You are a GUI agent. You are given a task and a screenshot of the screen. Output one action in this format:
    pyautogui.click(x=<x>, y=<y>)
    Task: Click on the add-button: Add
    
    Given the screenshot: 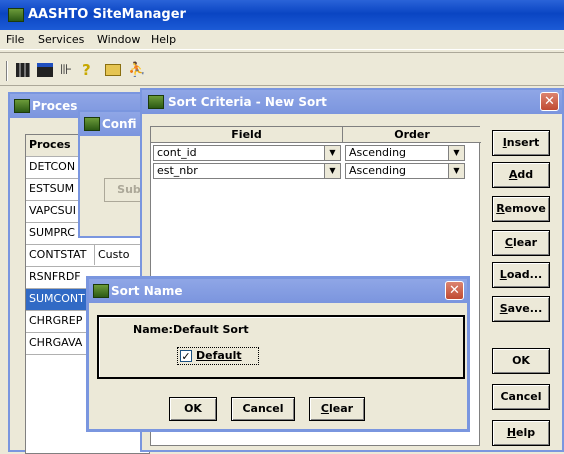 What is the action you would take?
    pyautogui.click(x=521, y=175)
    